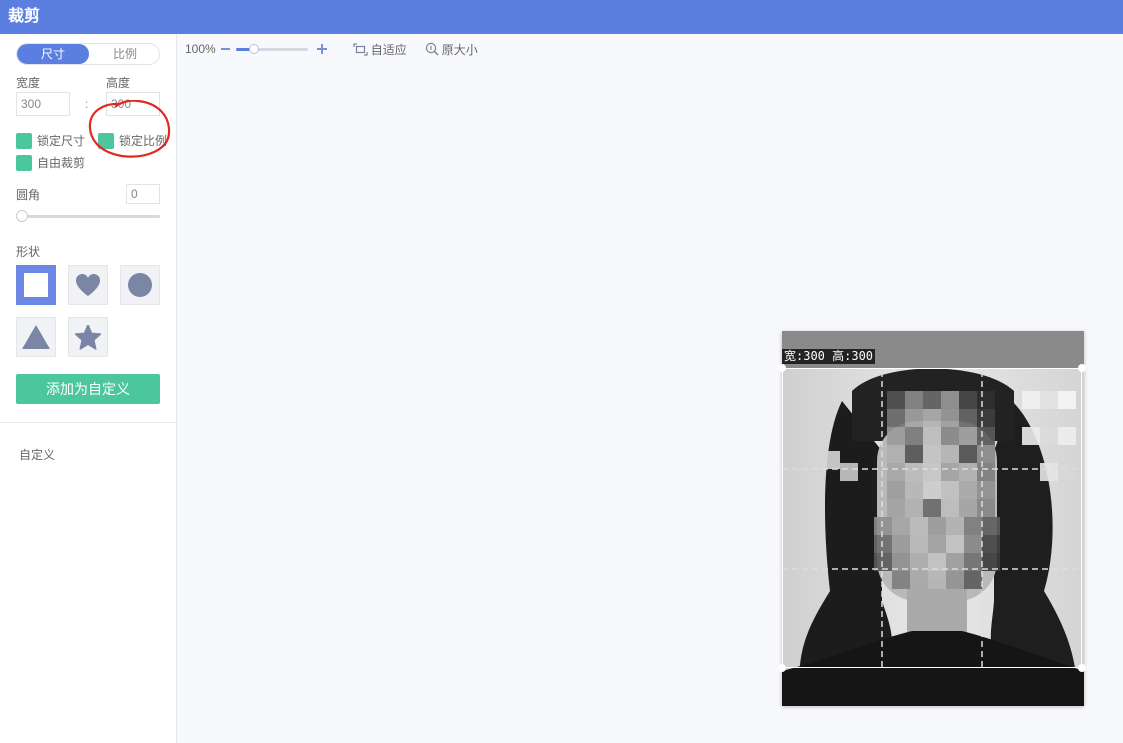 This screenshot has width=1123, height=743. What do you see at coordinates (829, 356) in the screenshot?
I see `crop-size-readout: 宽:300 高:300` at bounding box center [829, 356].